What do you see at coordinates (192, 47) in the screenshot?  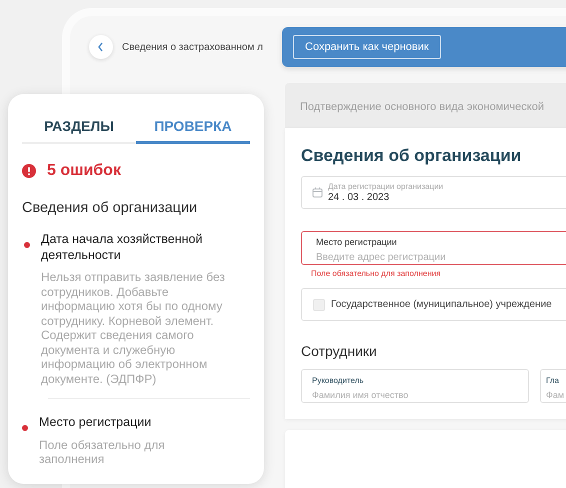 I see `breadcrumb: Сведения о застрахованном л` at bounding box center [192, 47].